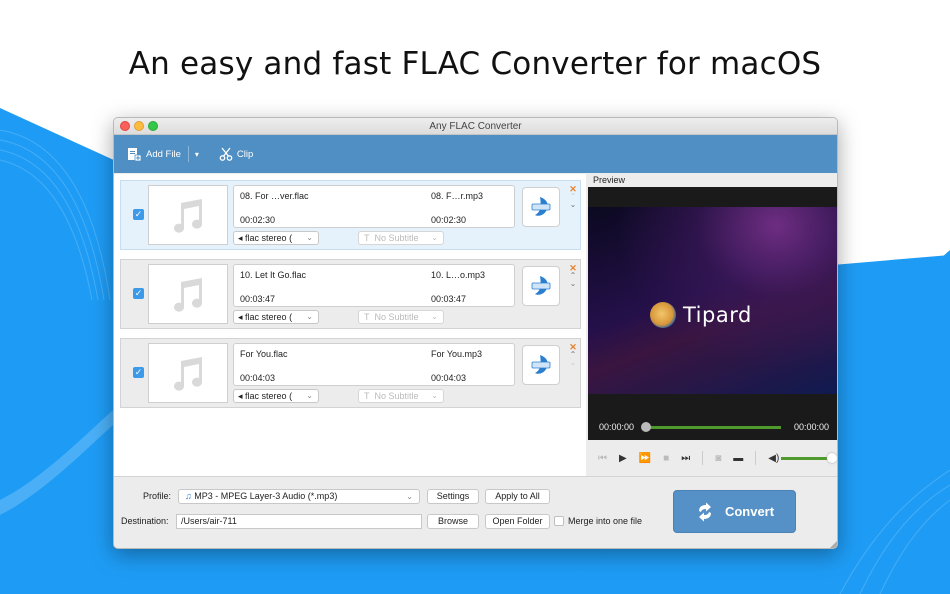  I want to click on resize-grip, so click(833, 544).